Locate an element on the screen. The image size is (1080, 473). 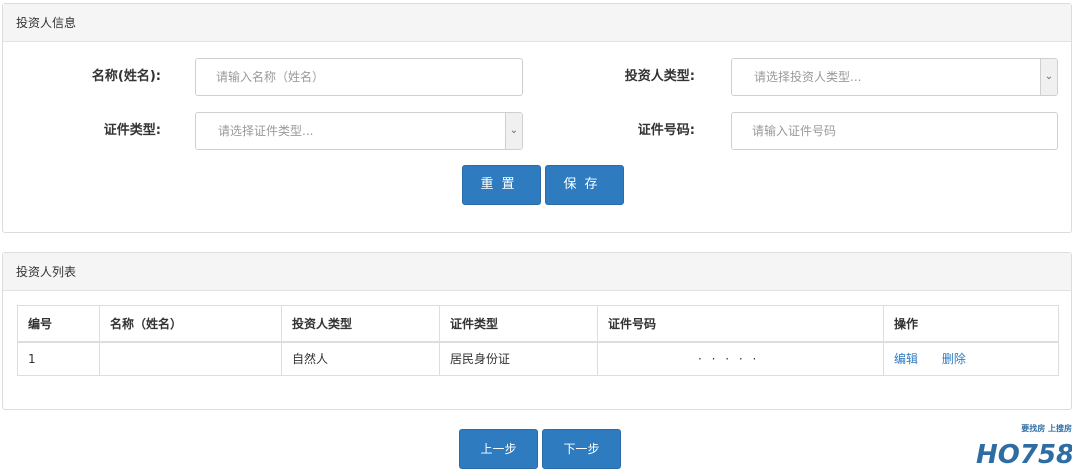
name-label: 名称(姓名): is located at coordinates (126, 76).